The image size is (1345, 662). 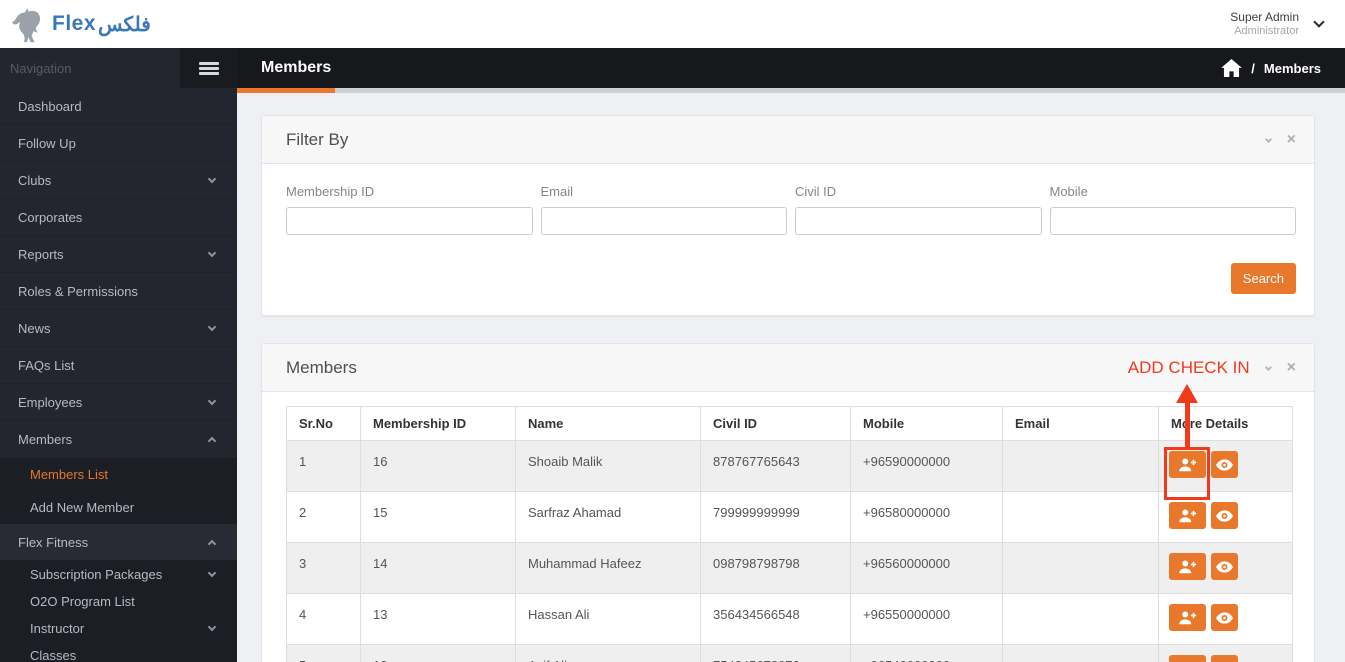 I want to click on cell-name: Muhammad Hafeez, so click(x=608, y=568).